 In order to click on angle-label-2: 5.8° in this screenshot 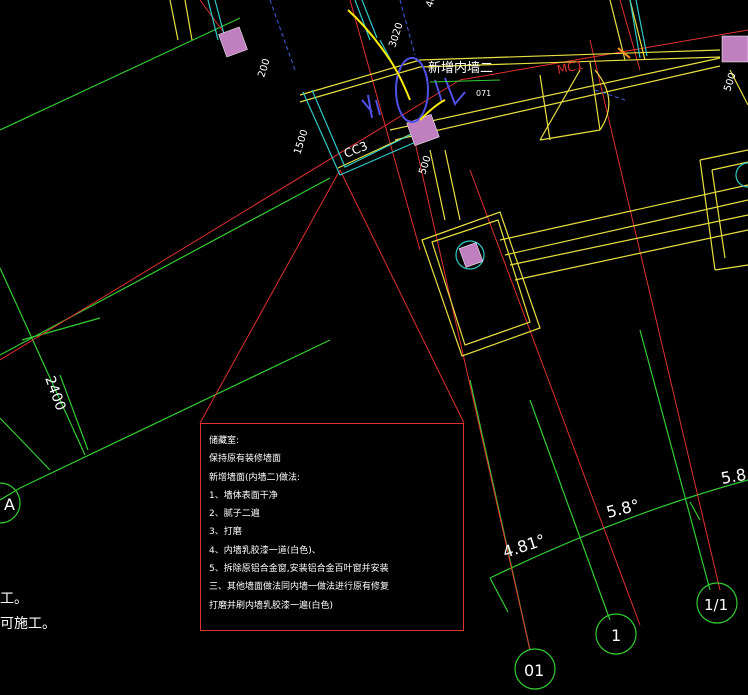, I will do `click(622, 508)`.